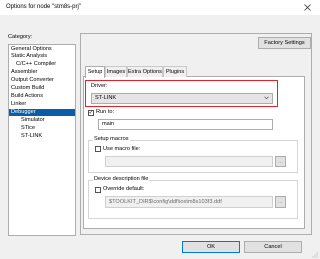 The height and width of the screenshot is (259, 320). What do you see at coordinates (27, 96) in the screenshot?
I see `category-item-label: Build Actions` at bounding box center [27, 96].